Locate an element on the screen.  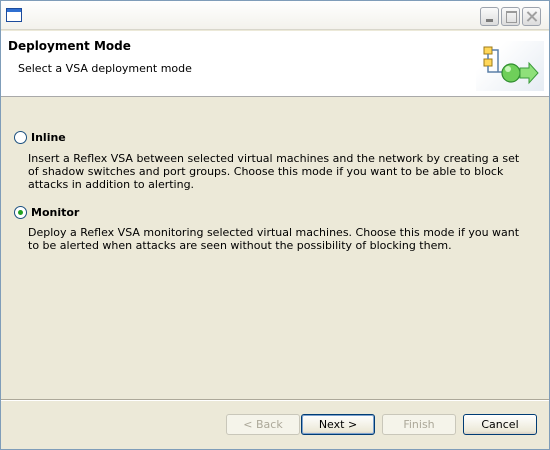
inline-label: Inline is located at coordinates (48, 137).